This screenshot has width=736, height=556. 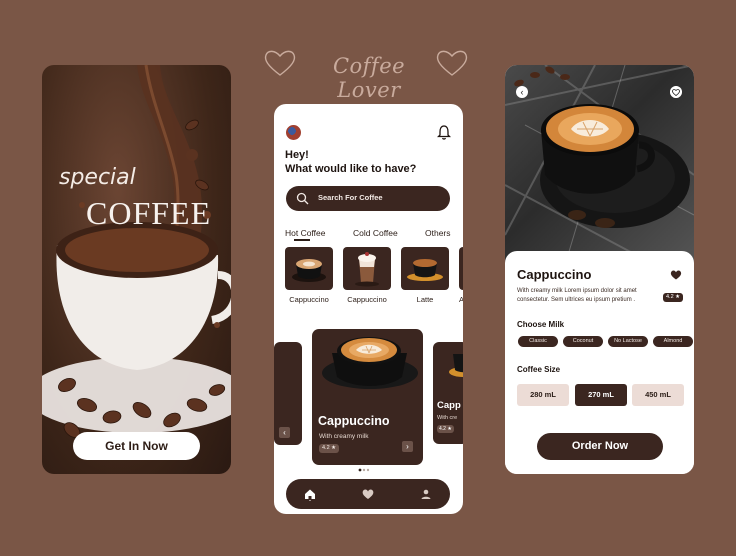 I want to click on bottom-nav, so click(x=368, y=494).